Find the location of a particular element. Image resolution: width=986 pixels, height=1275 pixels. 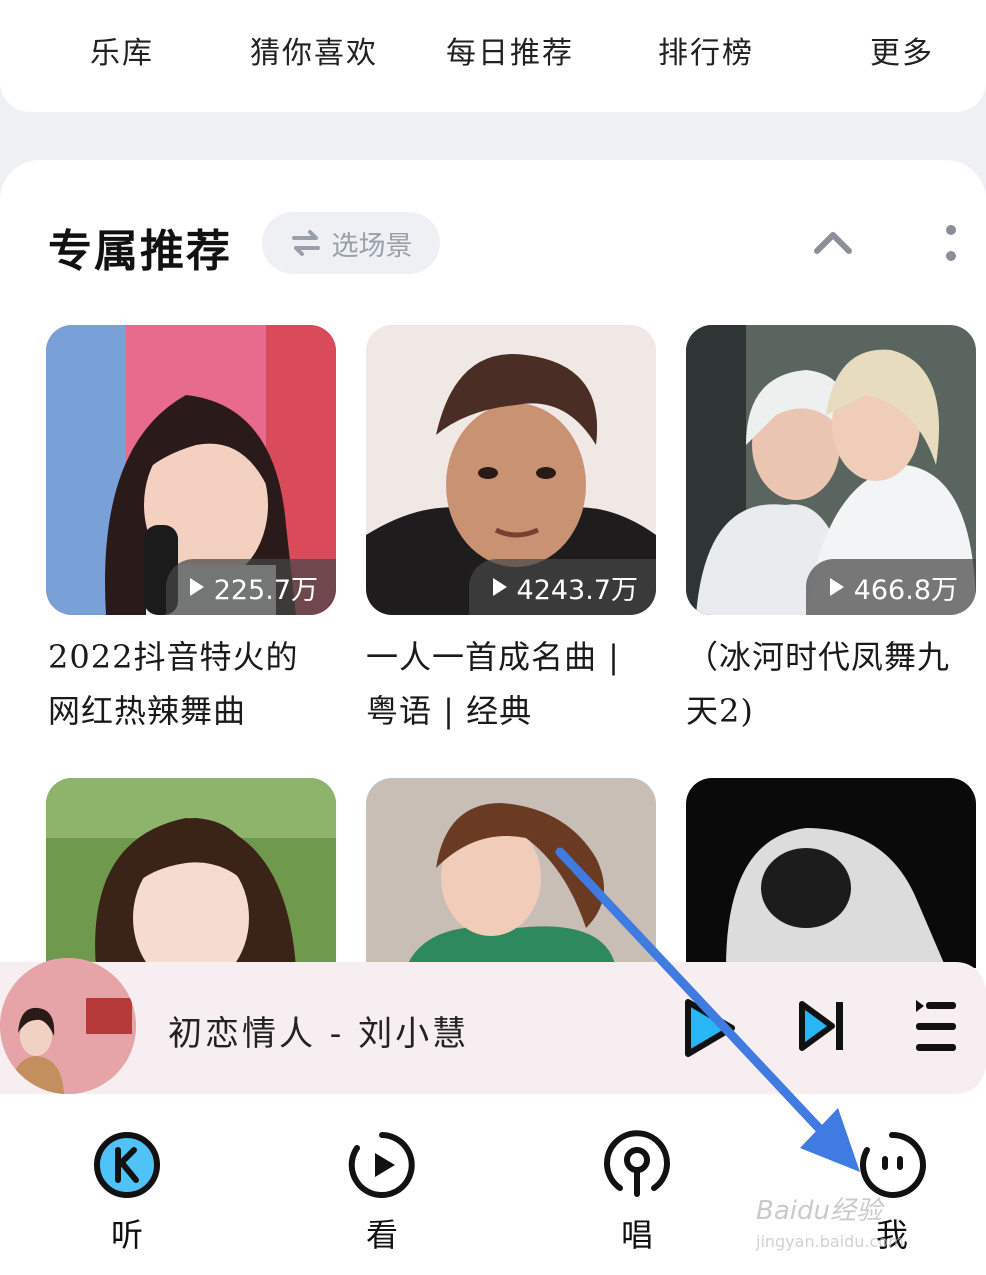

play-count: 4243.7万 is located at coordinates (577, 590).